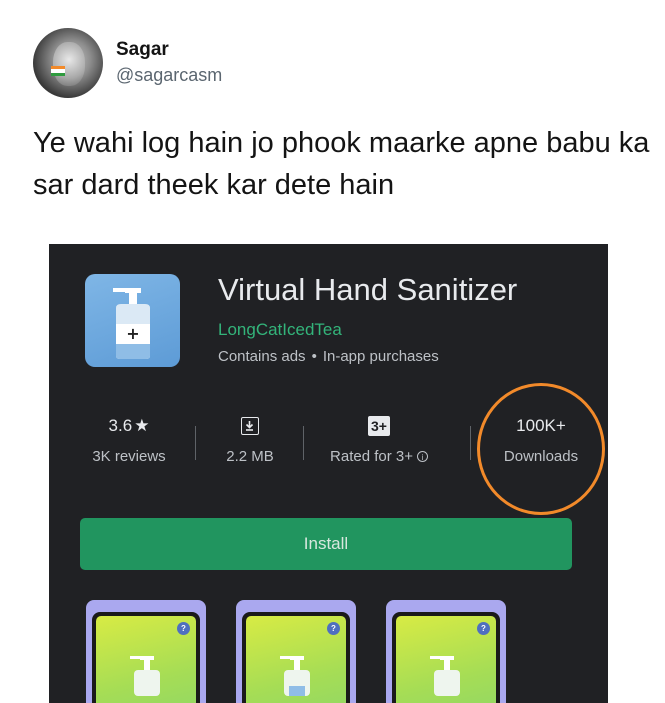 Image resolution: width=665 pixels, height=703 pixels. What do you see at coordinates (250, 439) in the screenshot?
I see `size-stat: 2.2 MB` at bounding box center [250, 439].